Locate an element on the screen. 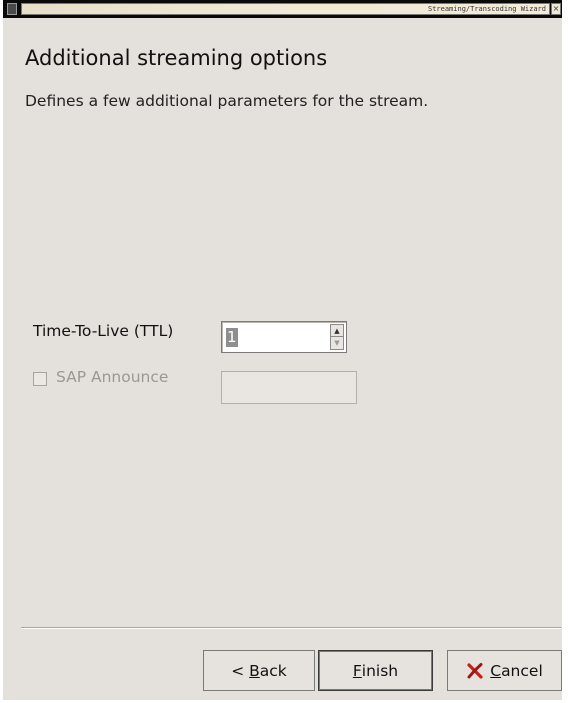 Image resolution: width=568 pixels, height=703 pixels. window-menu-icon is located at coordinates (12, 9).